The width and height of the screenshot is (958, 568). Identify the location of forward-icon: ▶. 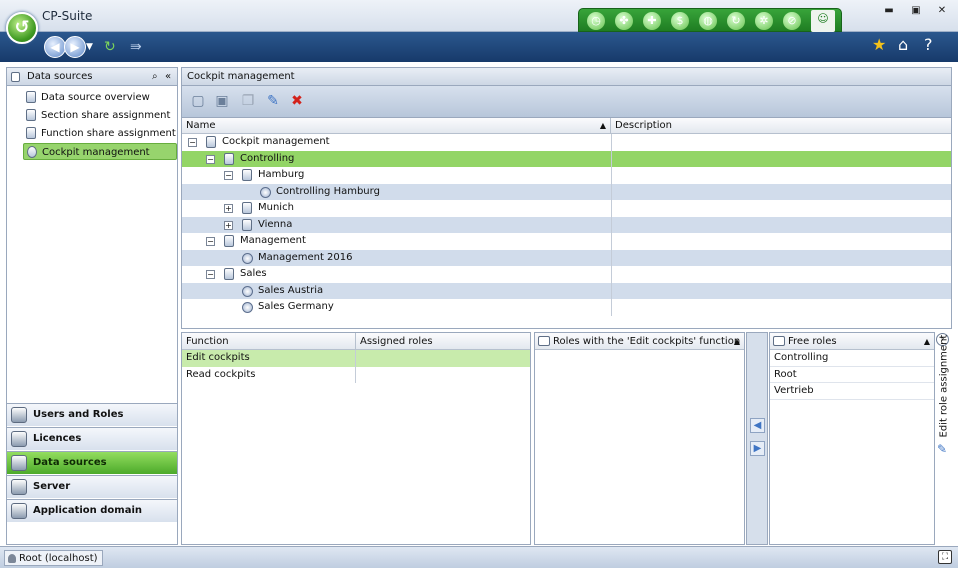
(75, 47).